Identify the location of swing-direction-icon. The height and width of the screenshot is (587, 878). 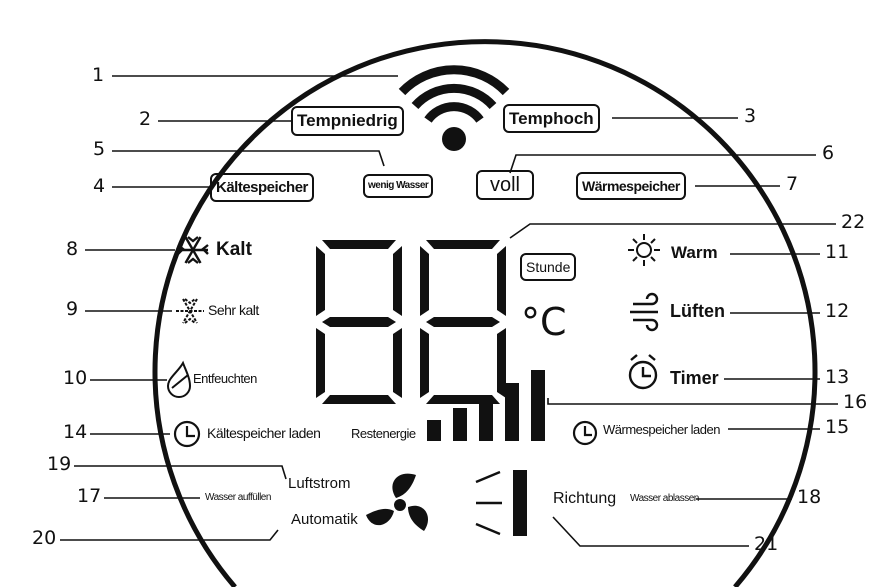
(488, 503).